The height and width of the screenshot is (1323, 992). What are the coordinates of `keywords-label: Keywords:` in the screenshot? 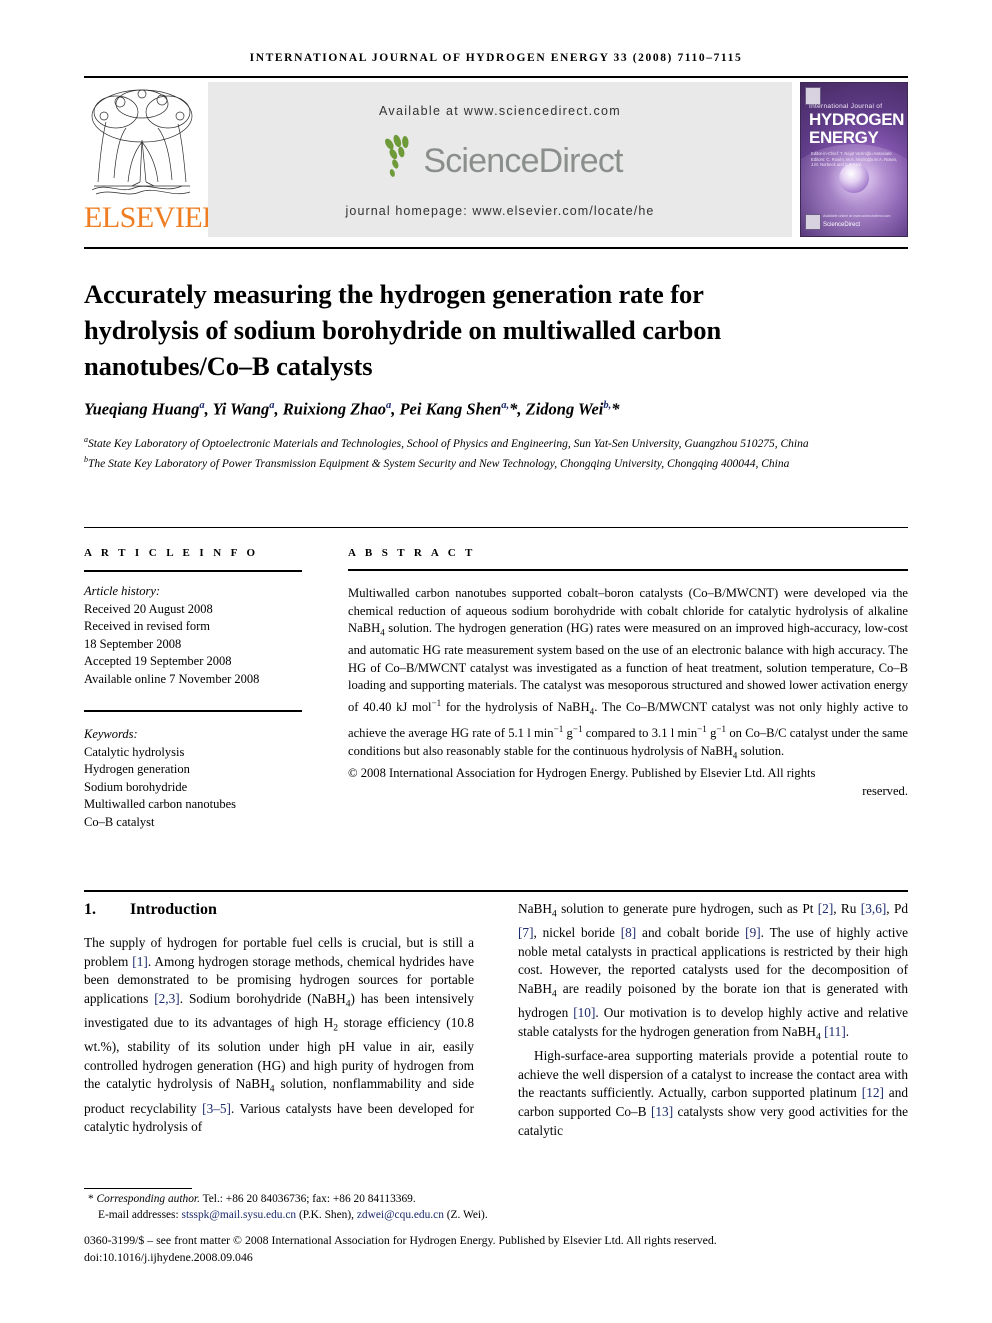 It's located at (111, 734).